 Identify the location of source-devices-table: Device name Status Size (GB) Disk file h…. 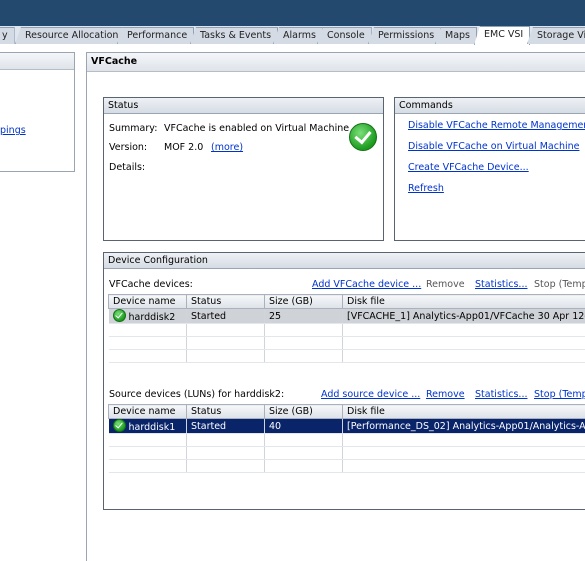
(346, 438).